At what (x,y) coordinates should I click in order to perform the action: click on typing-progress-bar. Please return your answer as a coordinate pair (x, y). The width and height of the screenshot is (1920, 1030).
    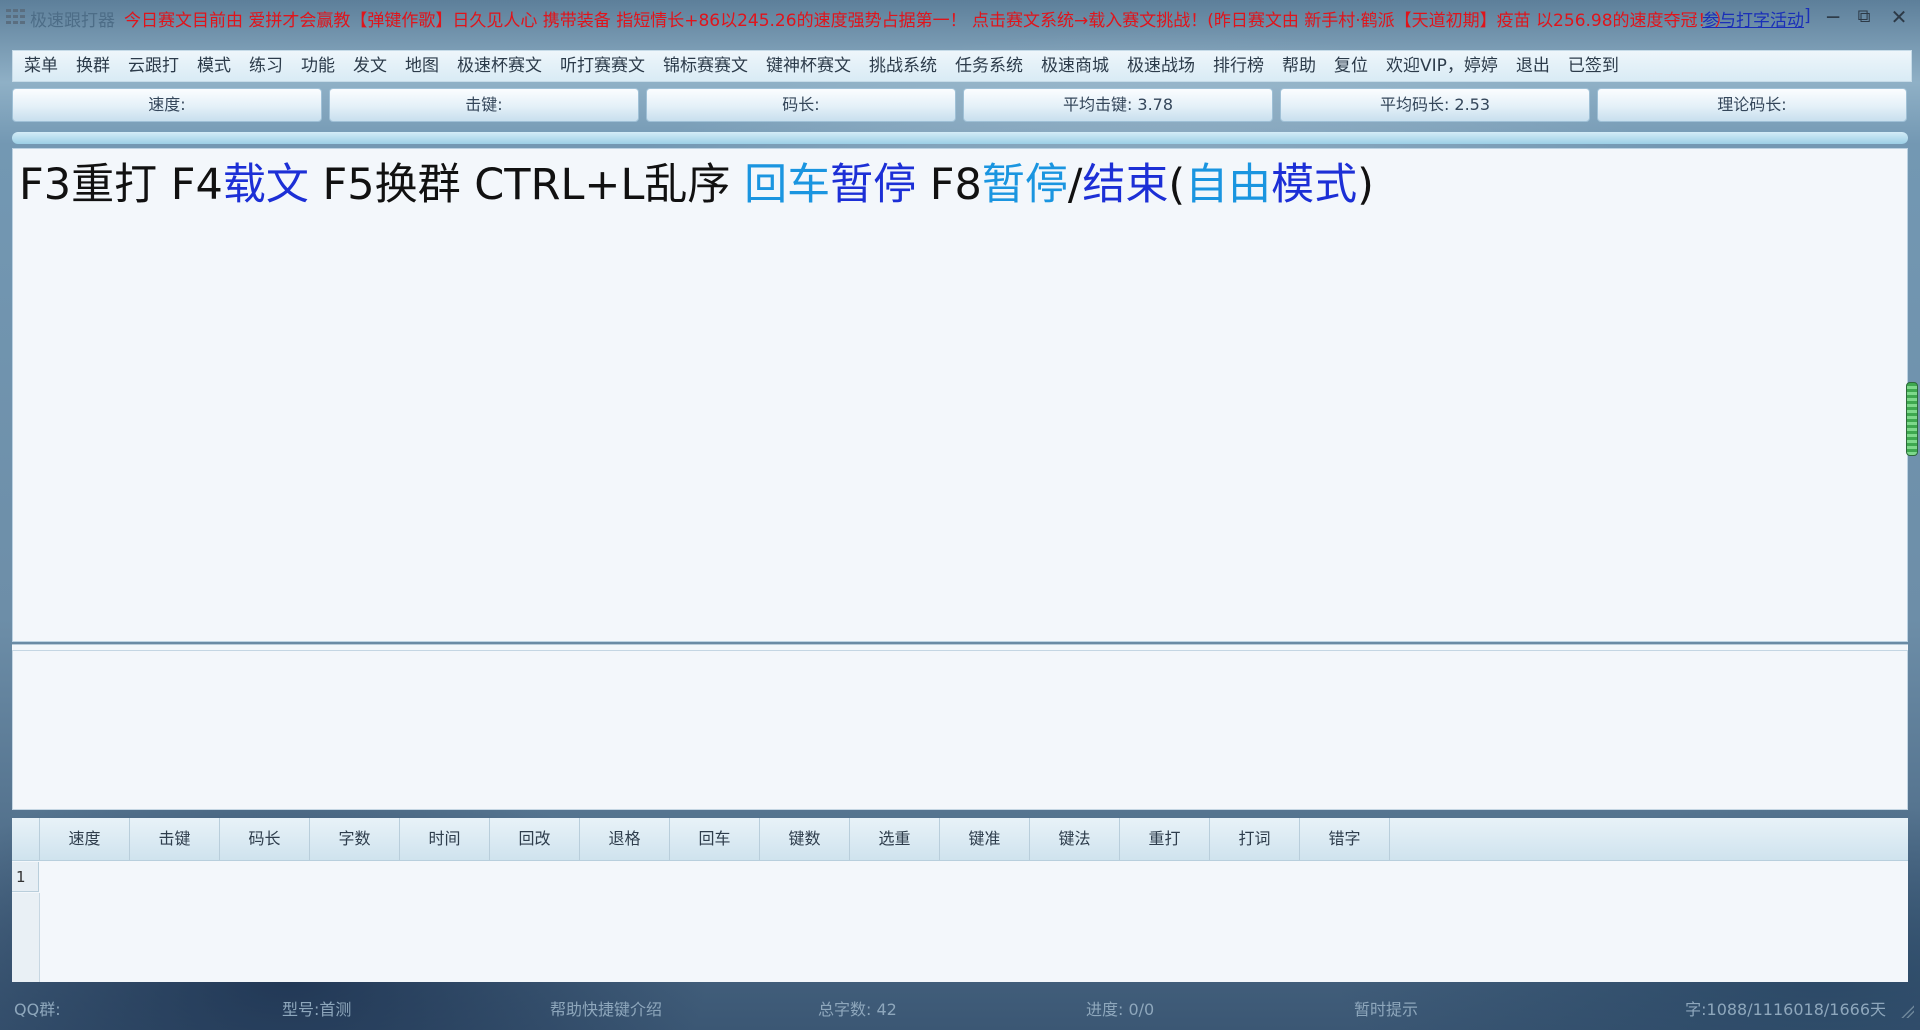
    Looking at the image, I should click on (960, 138).